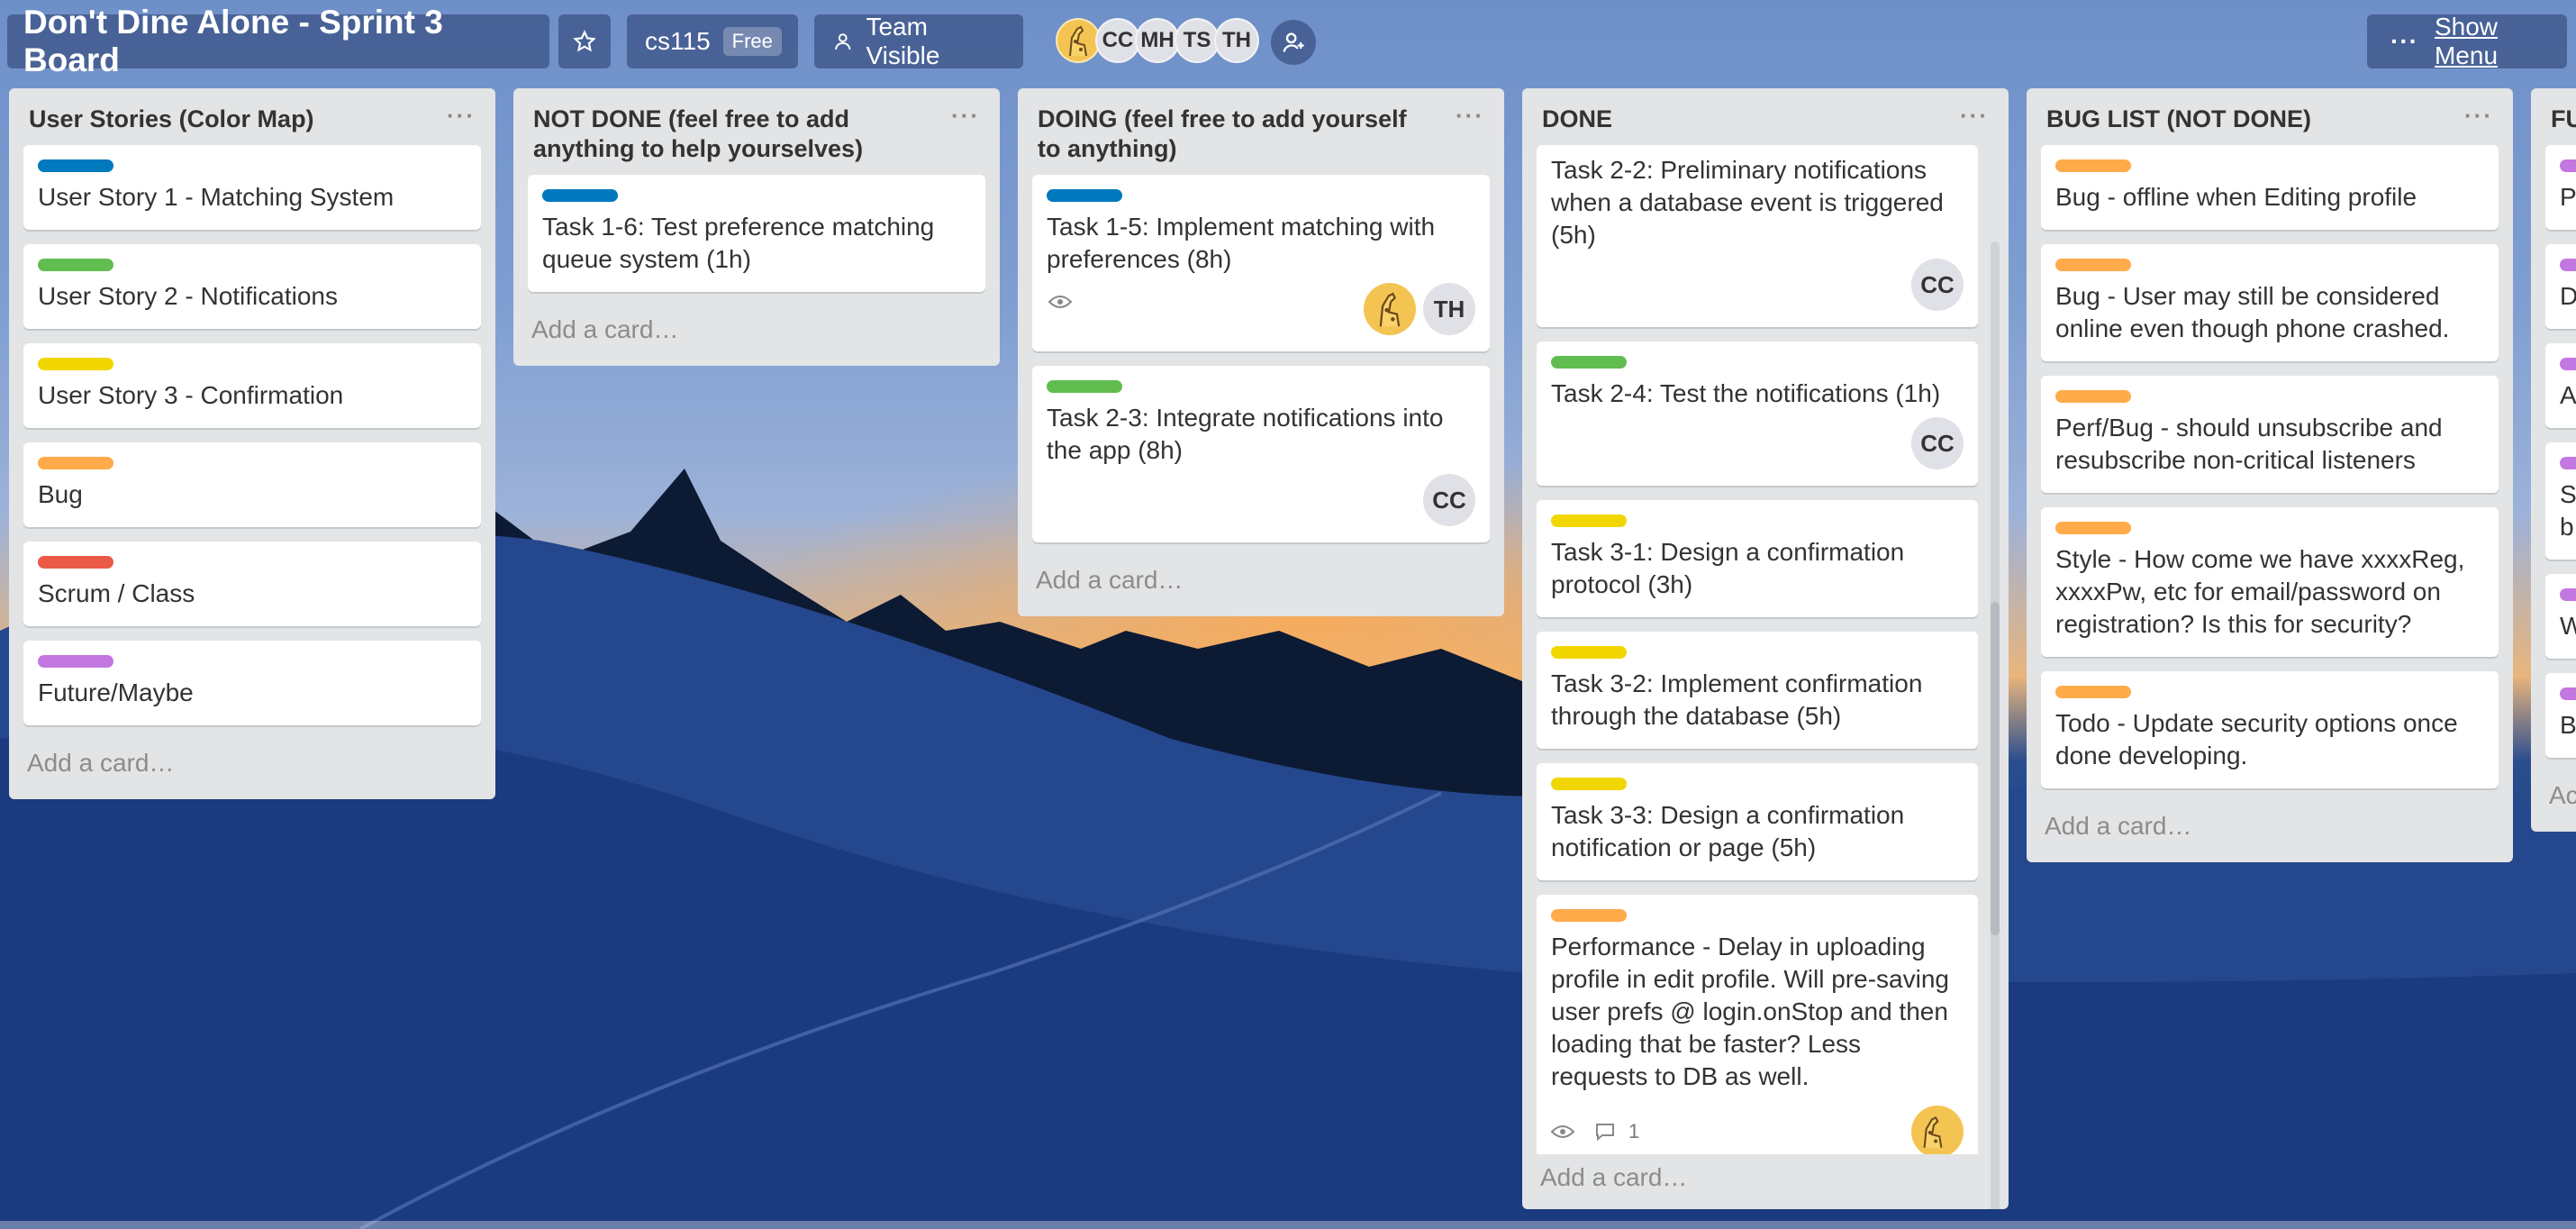 This screenshot has height=1229, width=2576. I want to click on card: A, so click(2560, 385).